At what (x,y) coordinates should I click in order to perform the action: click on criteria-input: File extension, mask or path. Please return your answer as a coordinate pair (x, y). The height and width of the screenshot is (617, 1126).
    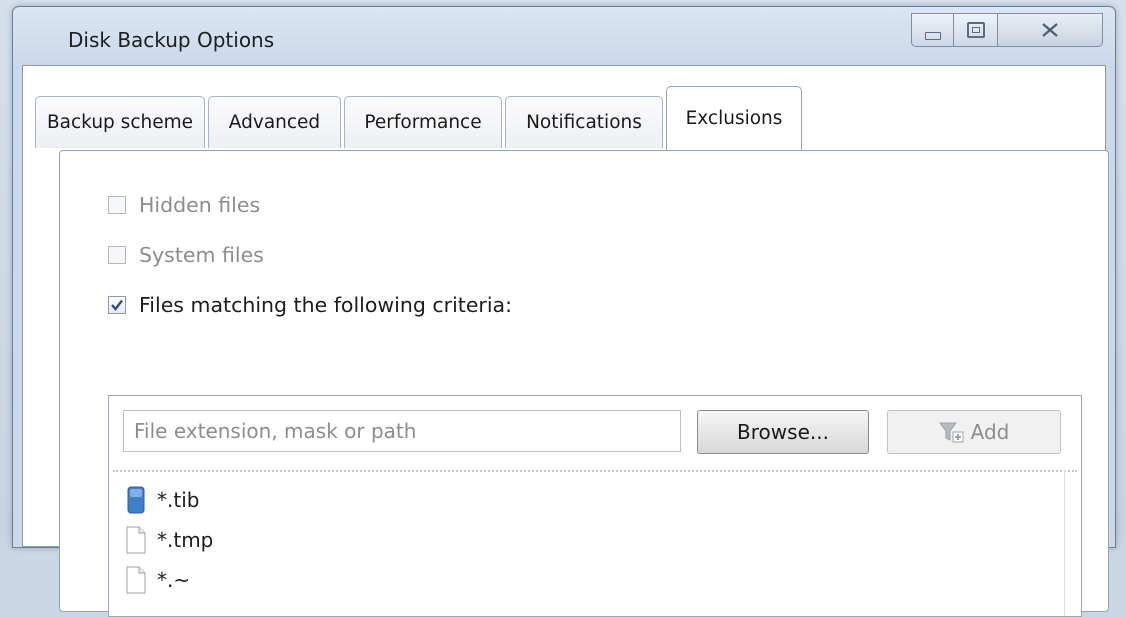
    Looking at the image, I should click on (402, 431).